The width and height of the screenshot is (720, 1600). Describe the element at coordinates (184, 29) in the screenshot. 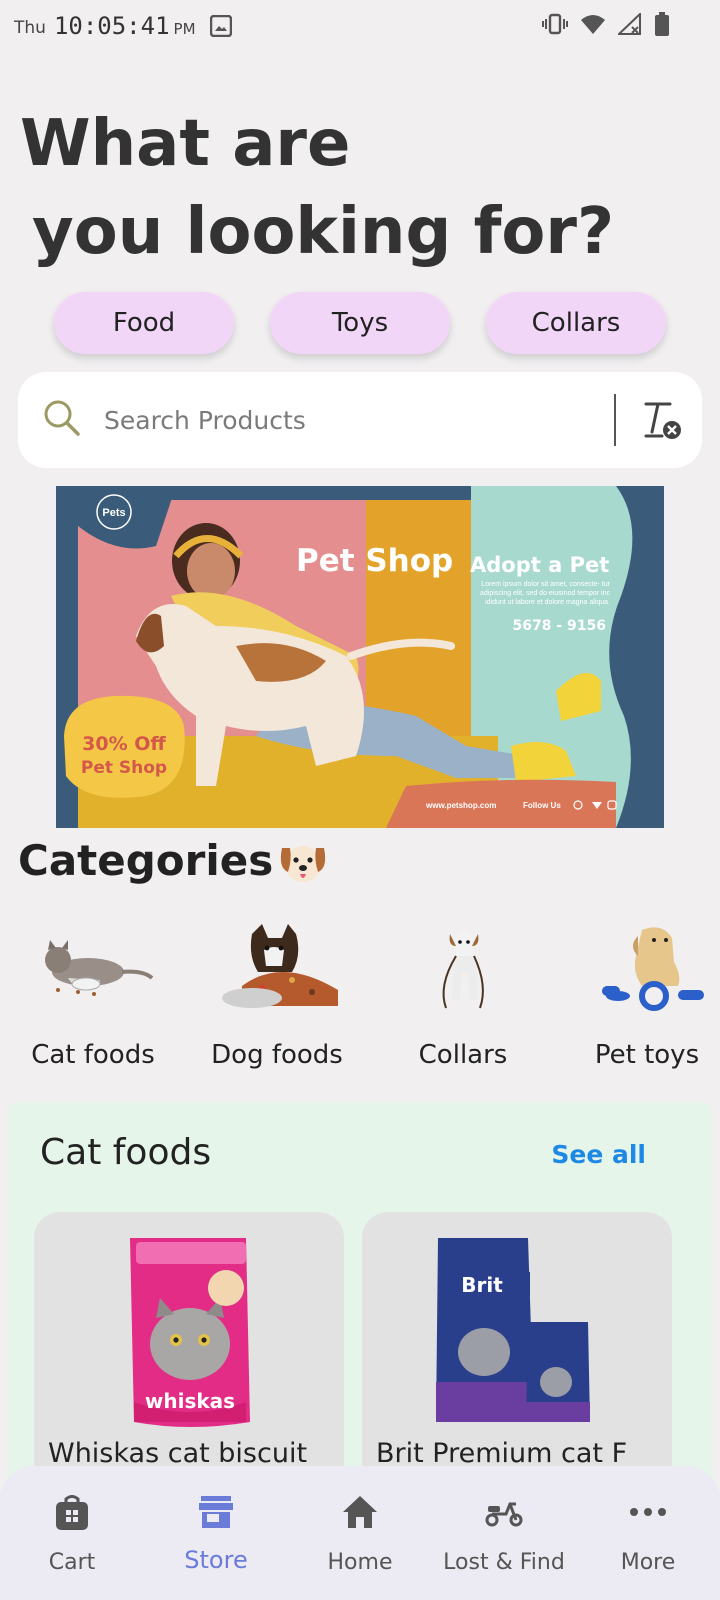

I see `status-ampm: PM` at that location.